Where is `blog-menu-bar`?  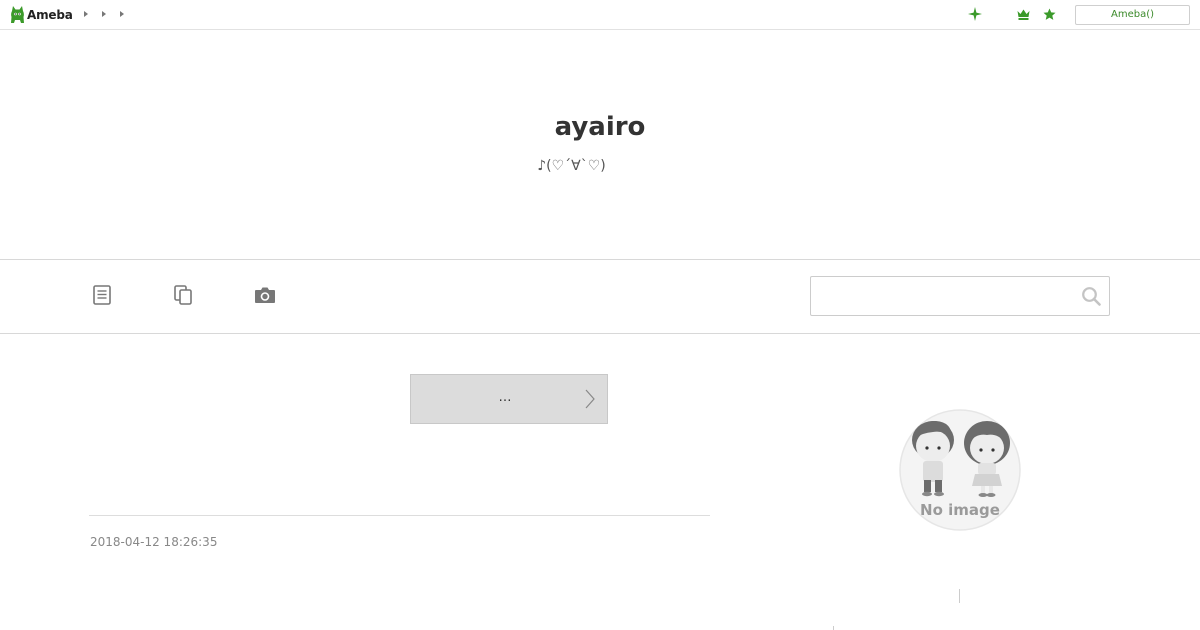 blog-menu-bar is located at coordinates (600, 296).